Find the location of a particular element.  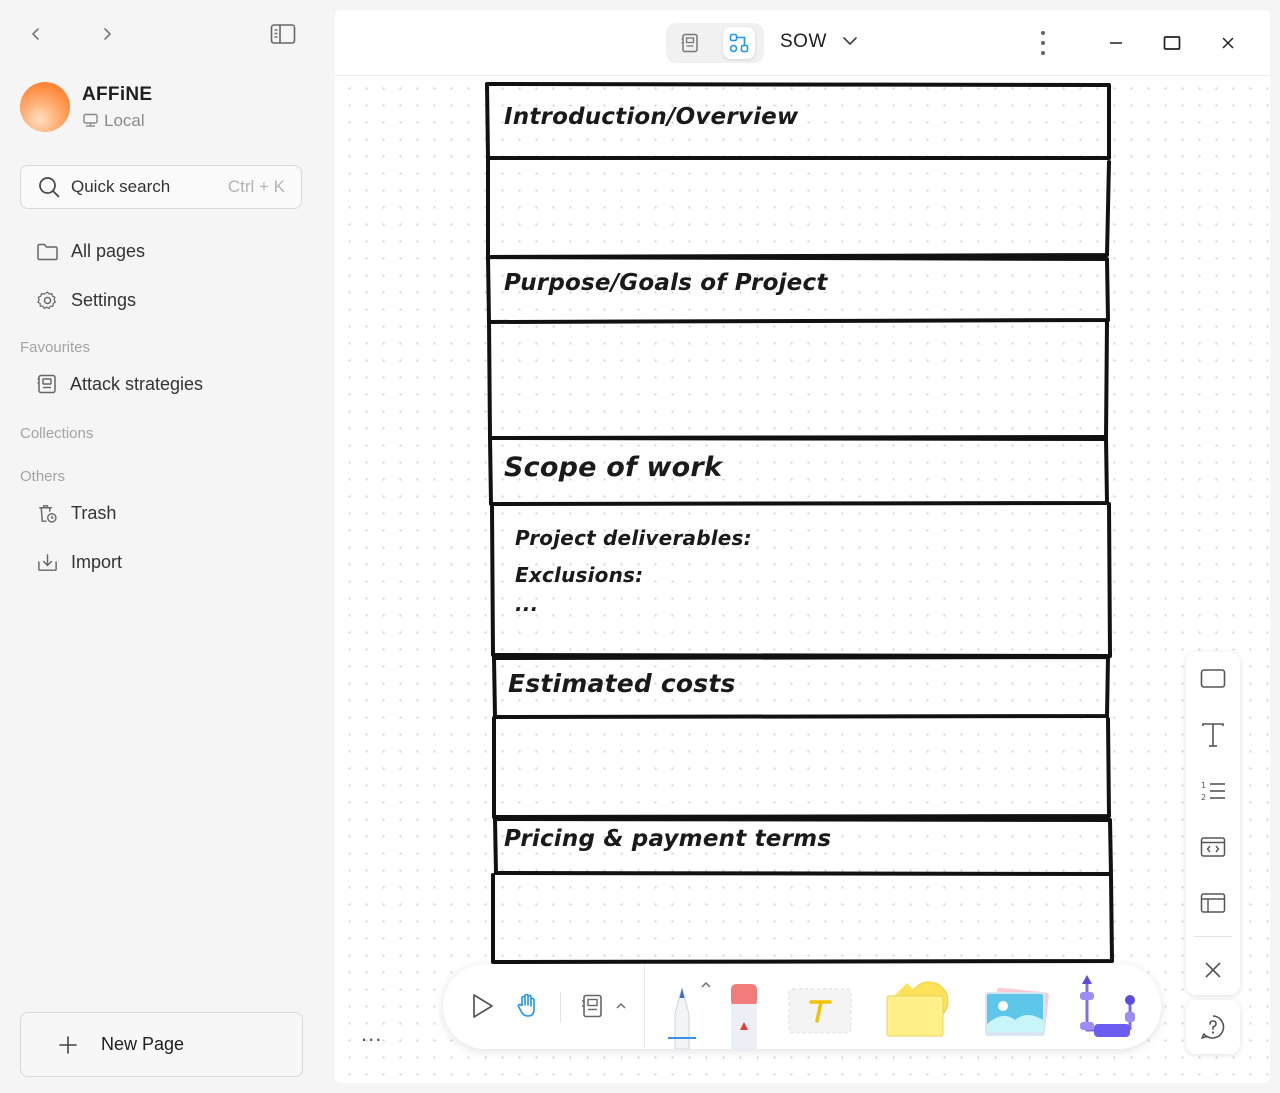

text-tool-icon is located at coordinates (820, 1011).